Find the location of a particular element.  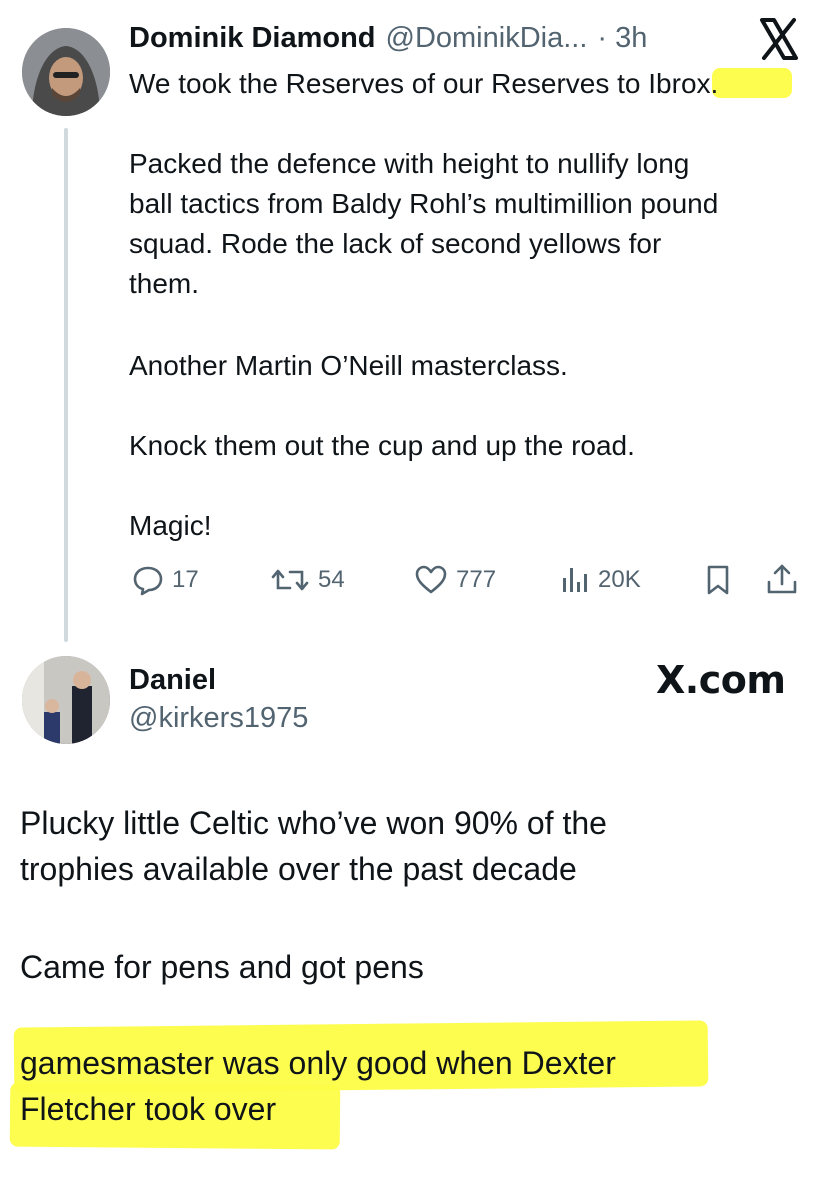

tweet-paragraph-3: Another Martin O’Neill masterclass. is located at coordinates (348, 365).